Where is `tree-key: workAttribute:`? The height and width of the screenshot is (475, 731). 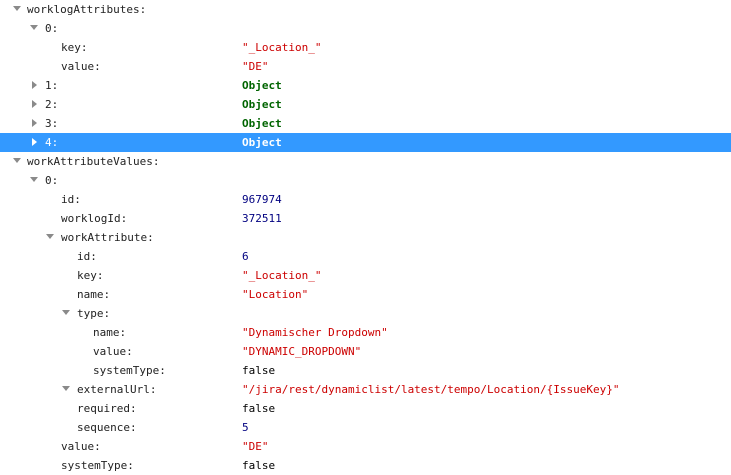 tree-key: workAttribute: is located at coordinates (107, 237).